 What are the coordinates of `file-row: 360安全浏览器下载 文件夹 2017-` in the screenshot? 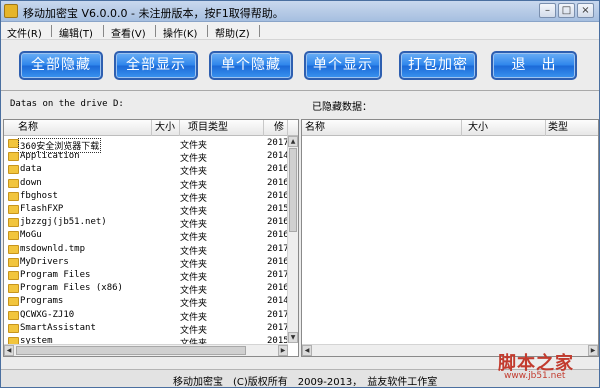 It's located at (149, 145).